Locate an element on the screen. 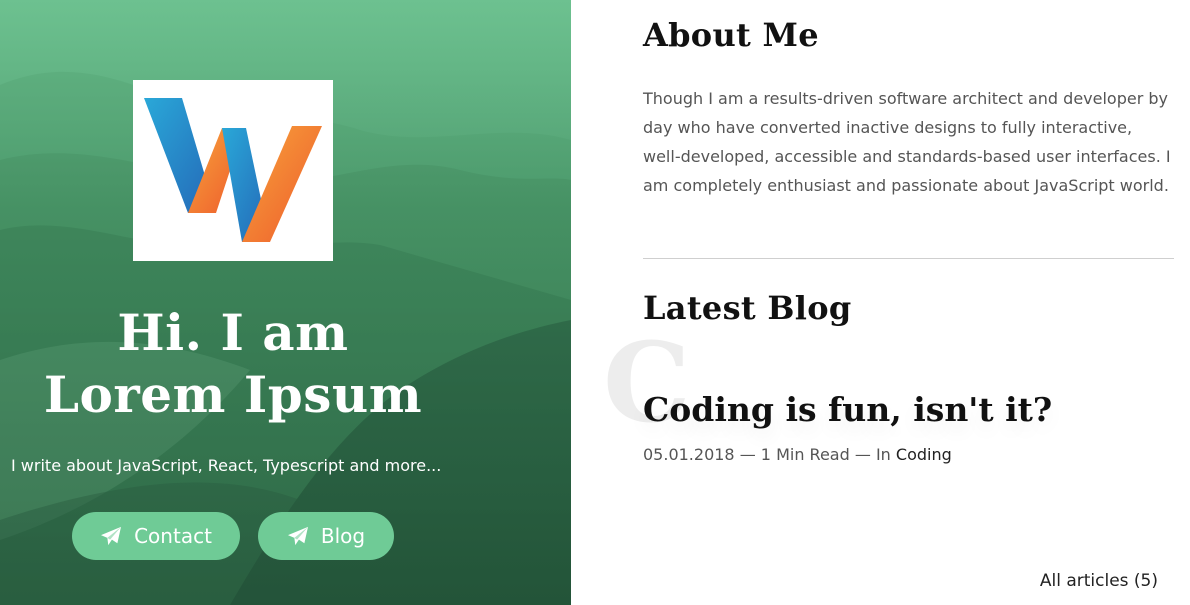 This screenshot has height=605, width=1190. hero-title-line2: Lorem Ipsum is located at coordinates (233, 395).